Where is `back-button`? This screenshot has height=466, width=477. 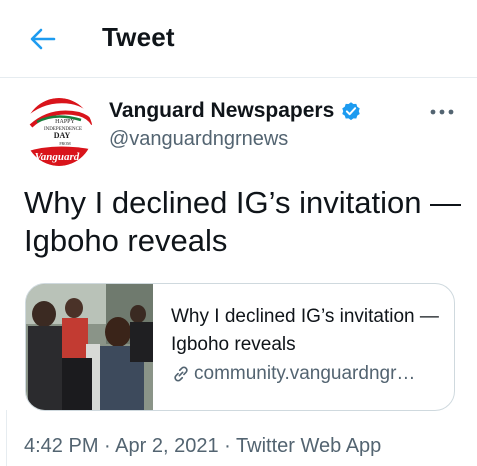 back-button is located at coordinates (43, 39).